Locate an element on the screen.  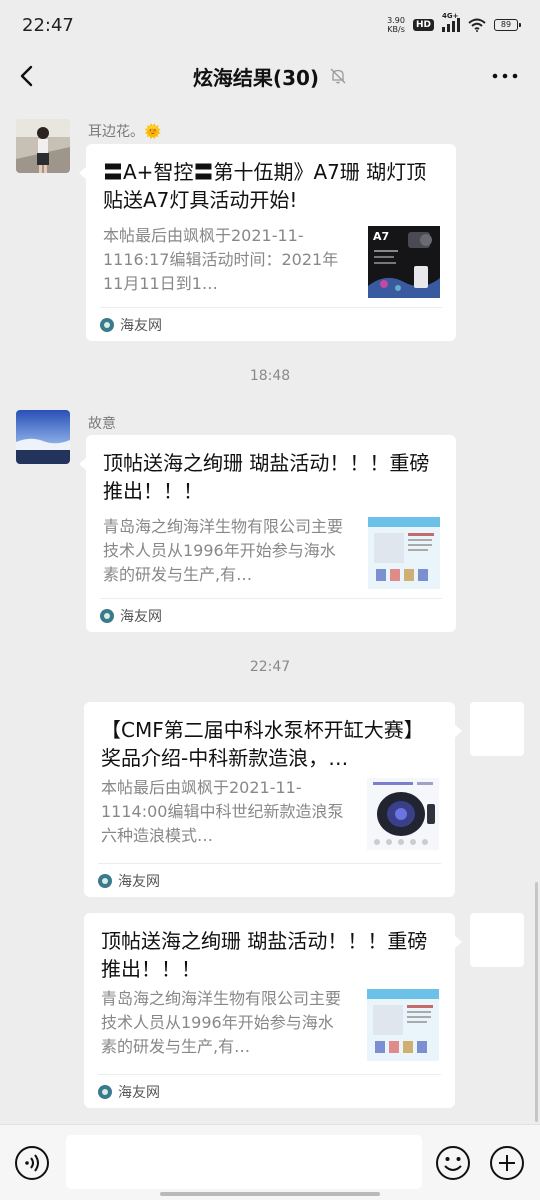
status-indicators: 3.90 KB/s HD 4G+ 89 is located at coordinates (454, 23).